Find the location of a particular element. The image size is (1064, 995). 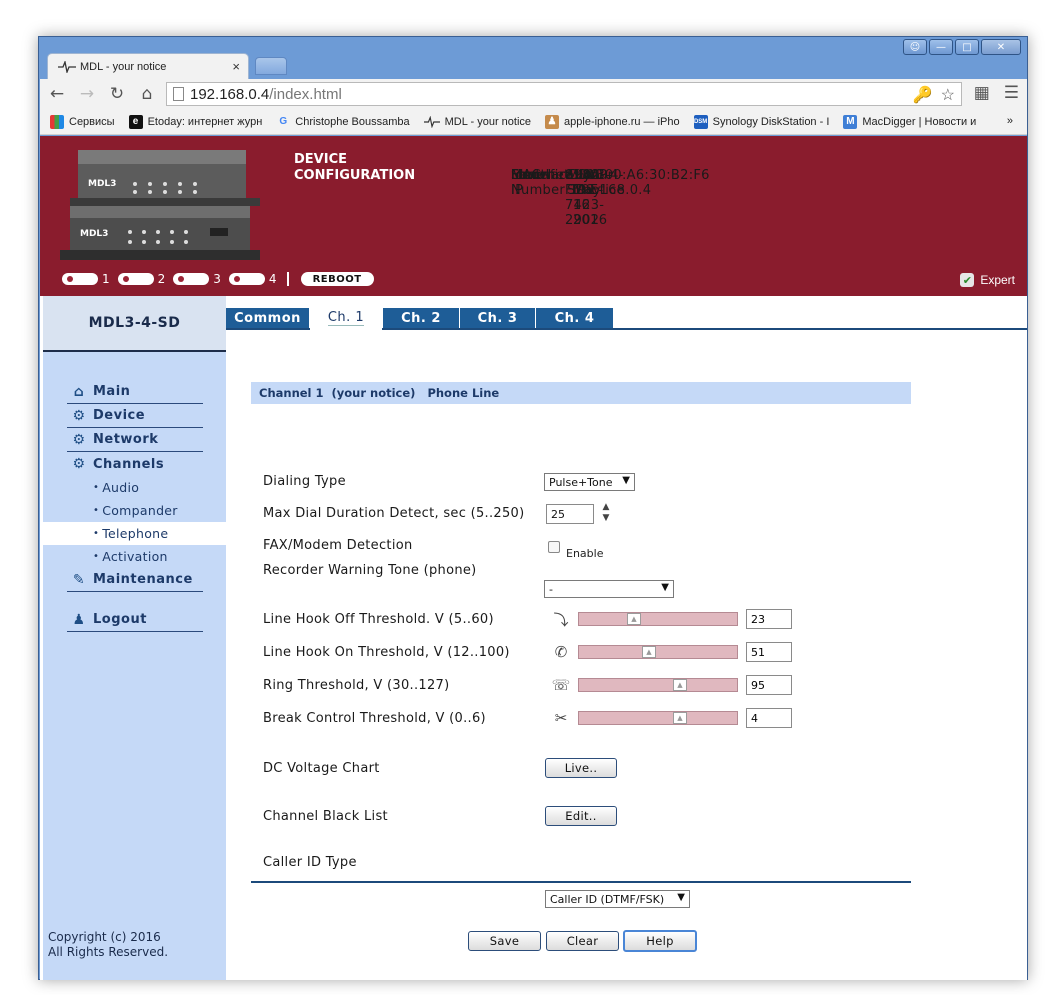

slider-value-input: 4 is located at coordinates (769, 718).